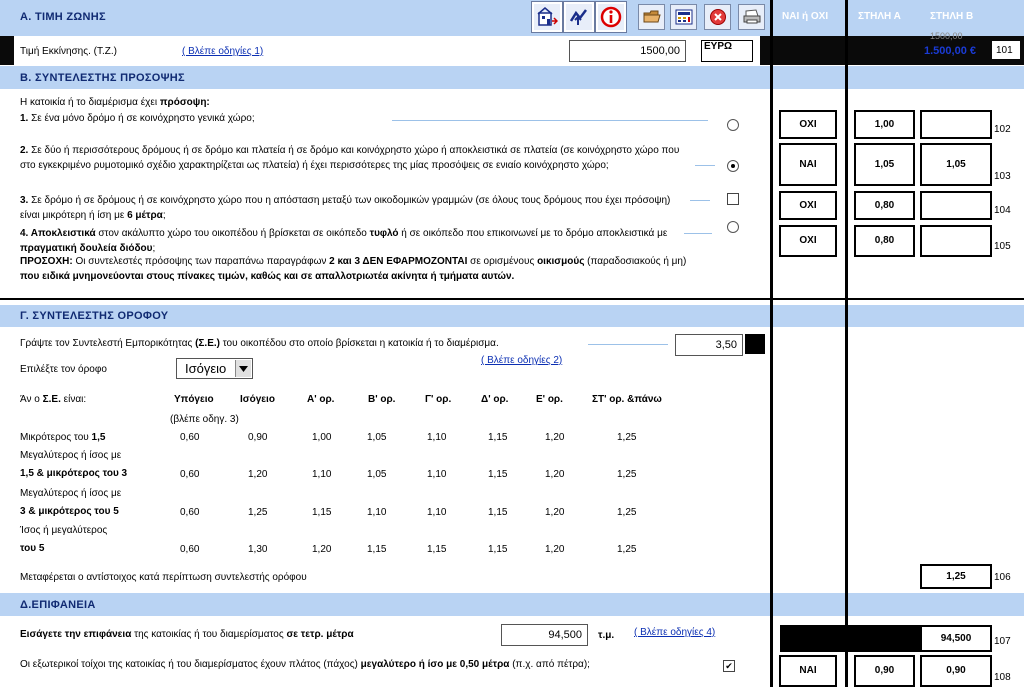 This screenshot has width=1024, height=687. What do you see at coordinates (579, 17) in the screenshot?
I see `chart-arrow-icon` at bounding box center [579, 17].